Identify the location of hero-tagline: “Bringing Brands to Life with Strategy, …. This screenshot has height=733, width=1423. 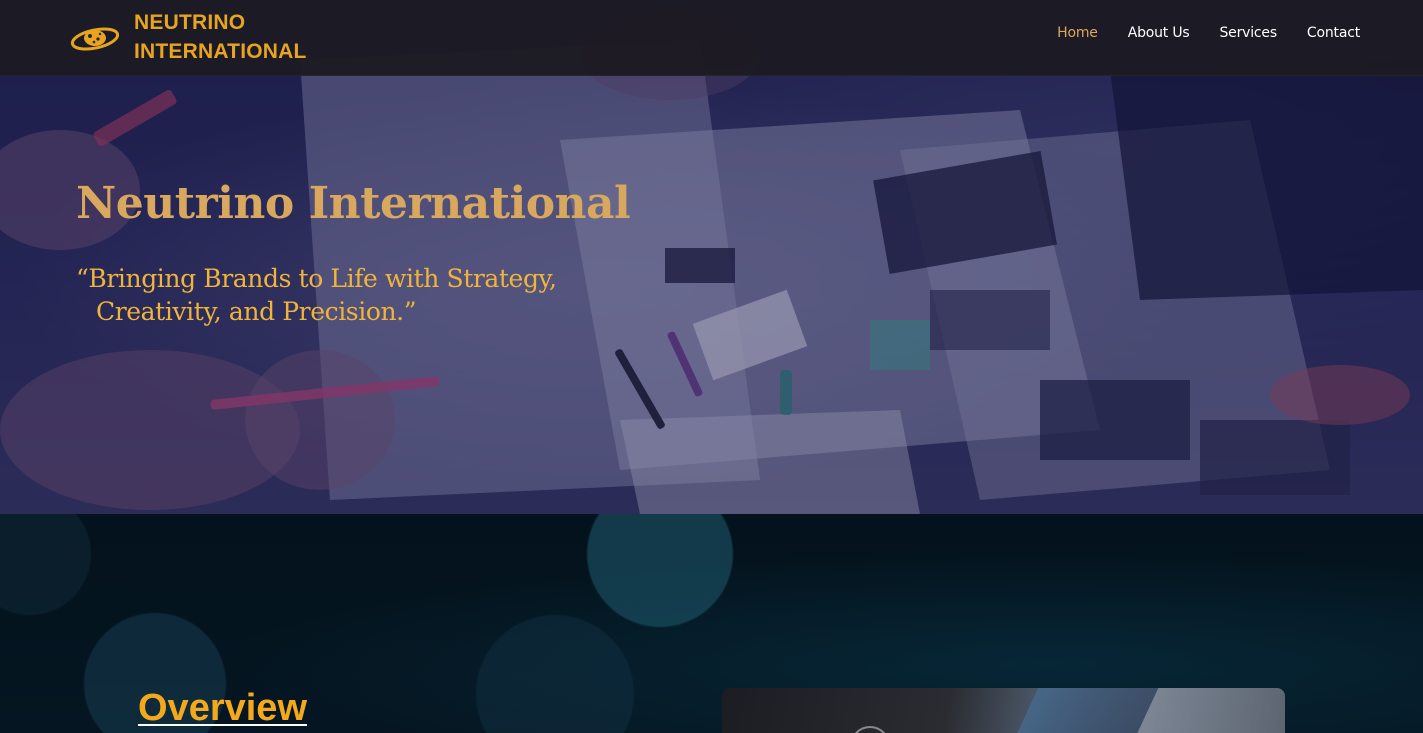
(336, 295).